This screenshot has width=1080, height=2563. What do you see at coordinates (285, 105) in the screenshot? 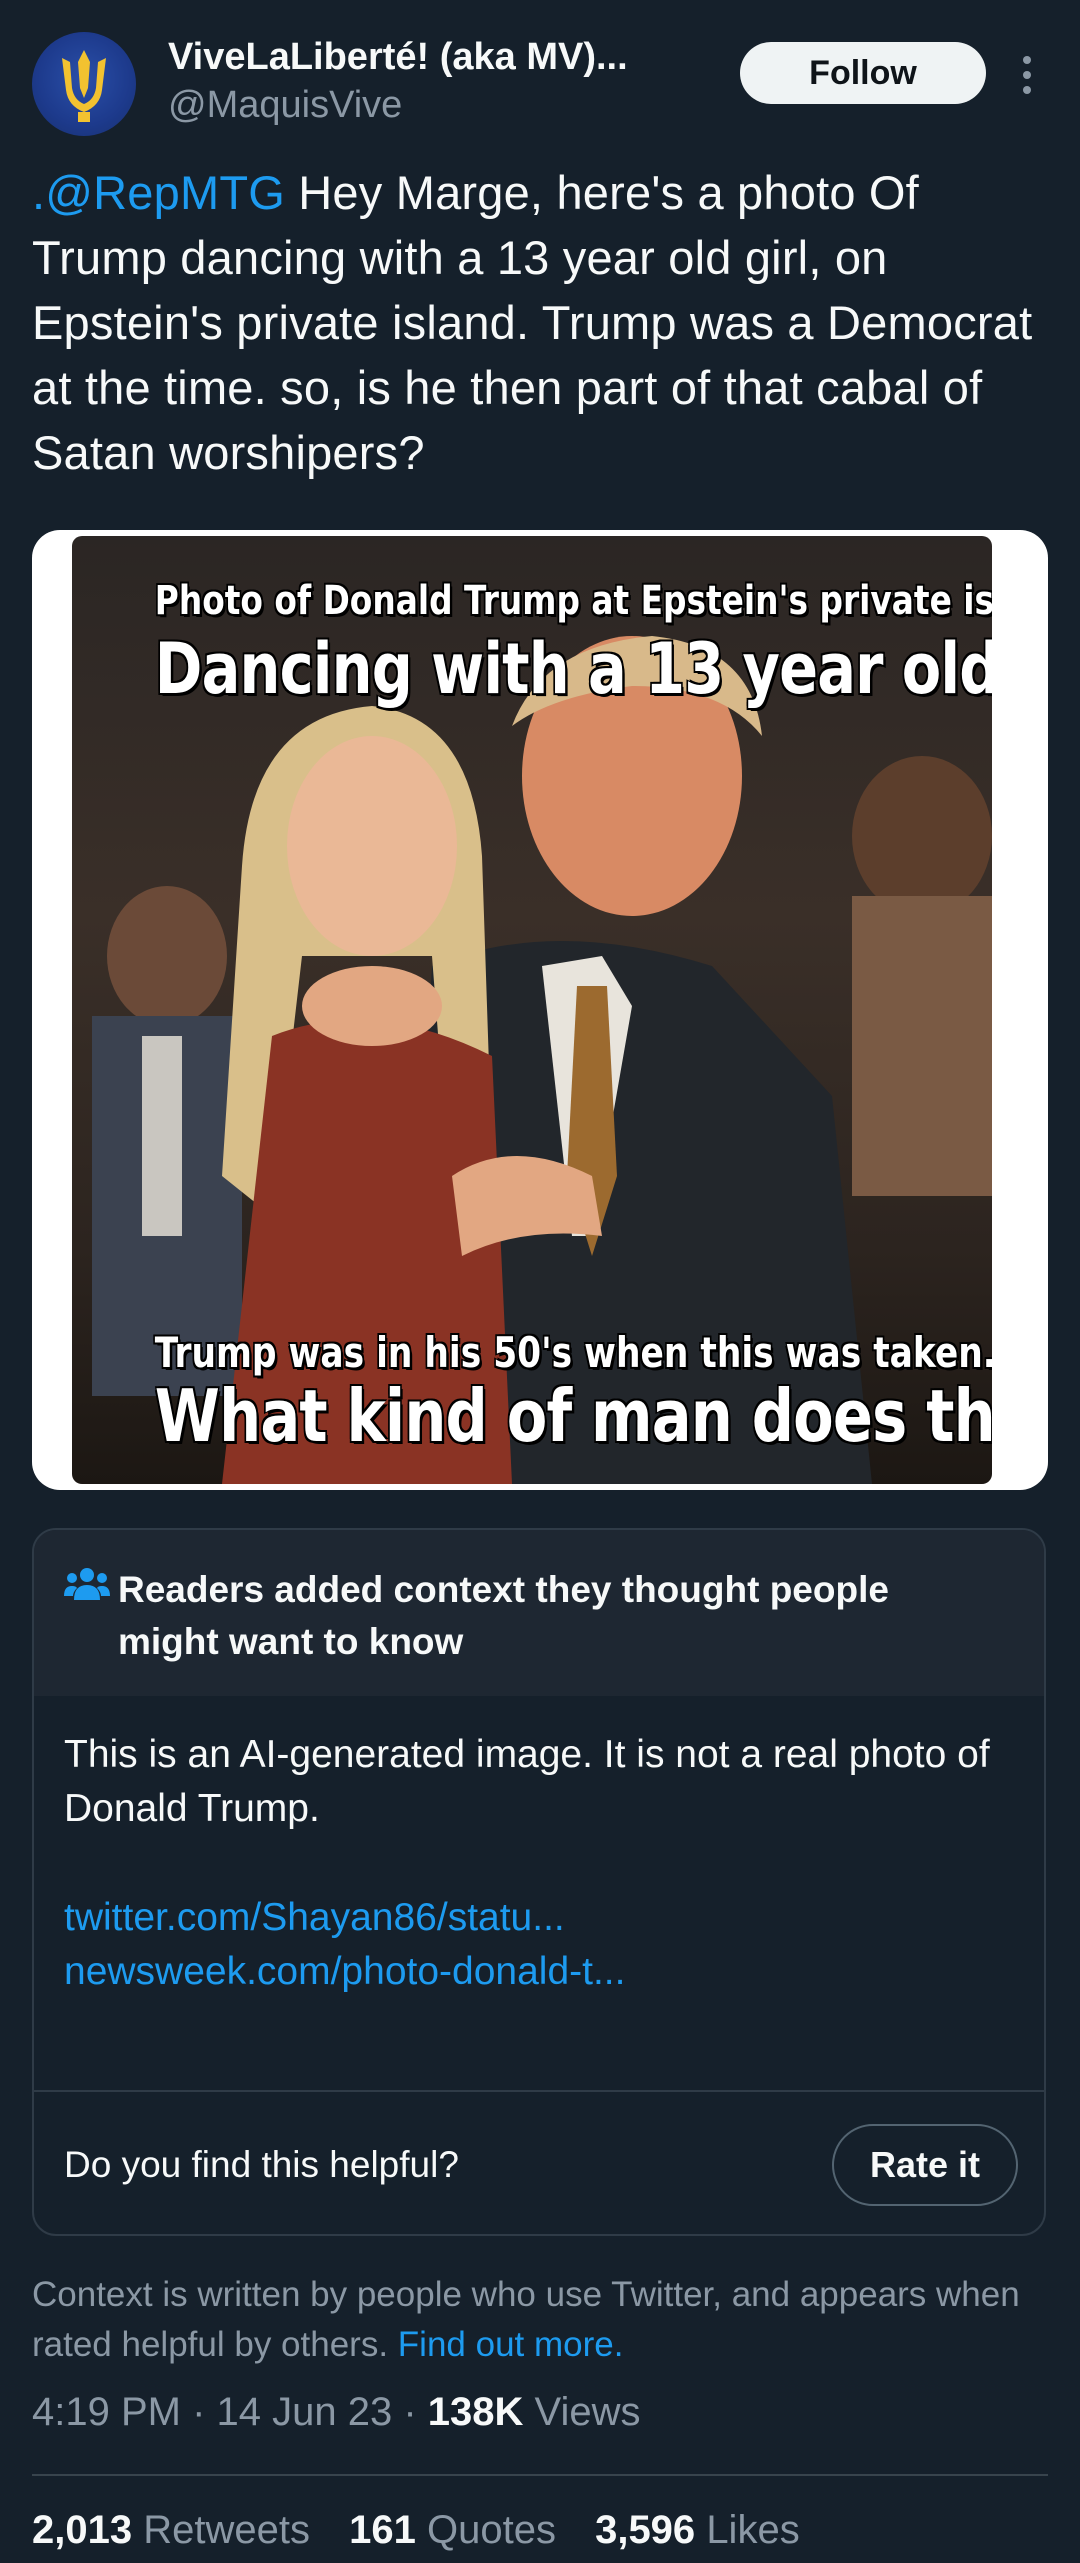
I see `author-handle: @MaquisVive` at bounding box center [285, 105].